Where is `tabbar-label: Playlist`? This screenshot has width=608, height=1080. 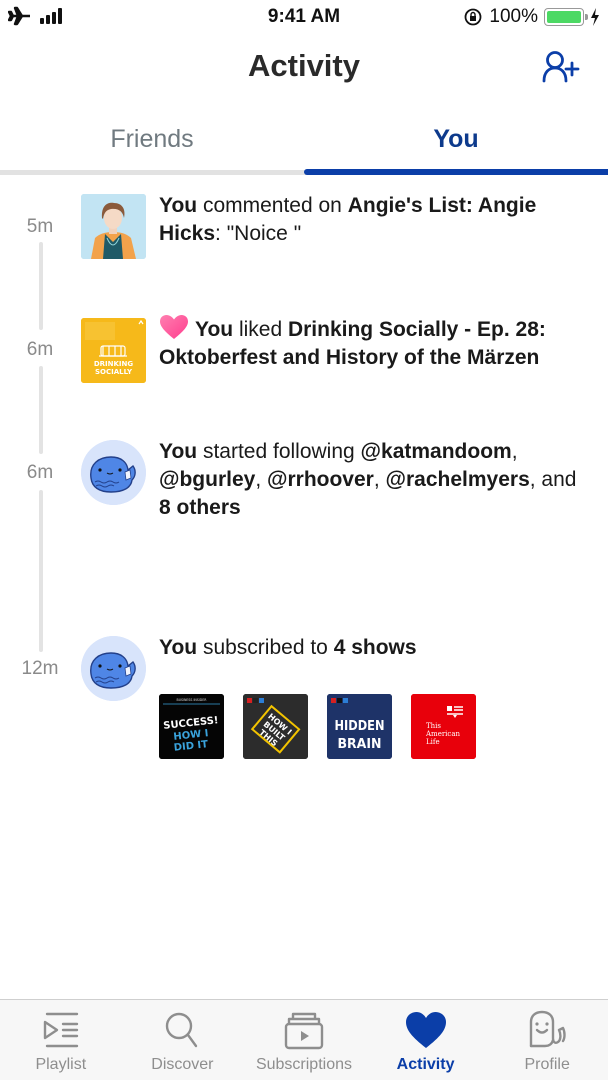
tabbar-label: Playlist is located at coordinates (61, 1064).